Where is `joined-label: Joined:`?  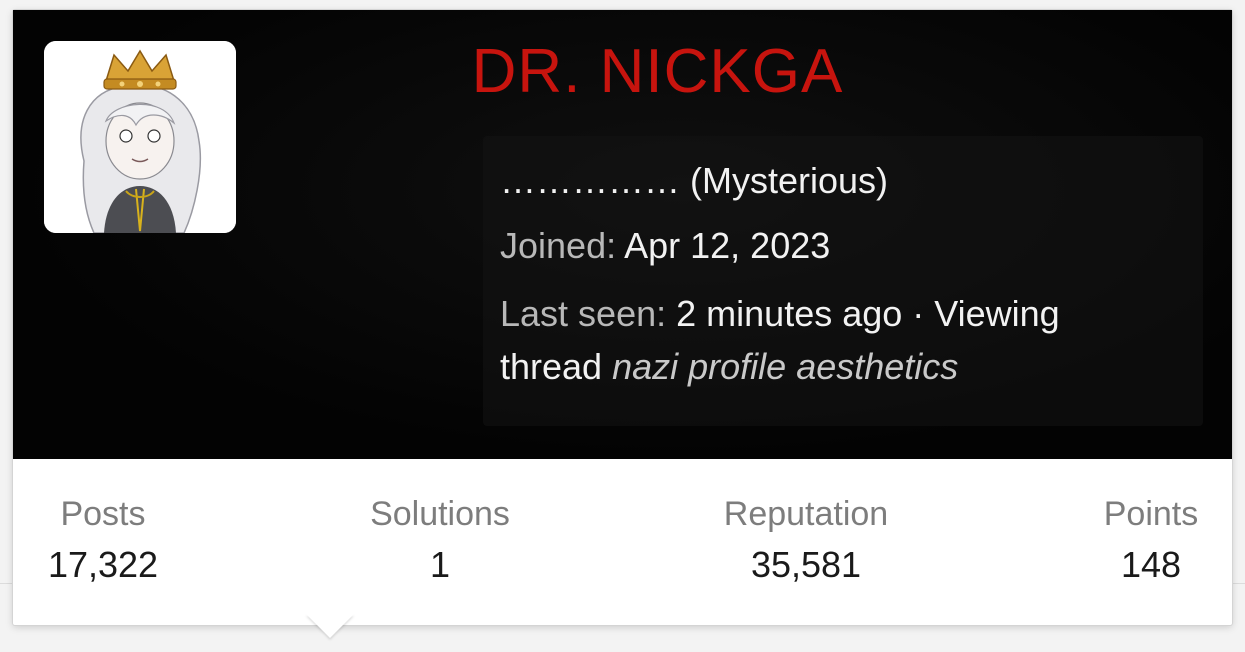
joined-label: Joined: is located at coordinates (558, 245).